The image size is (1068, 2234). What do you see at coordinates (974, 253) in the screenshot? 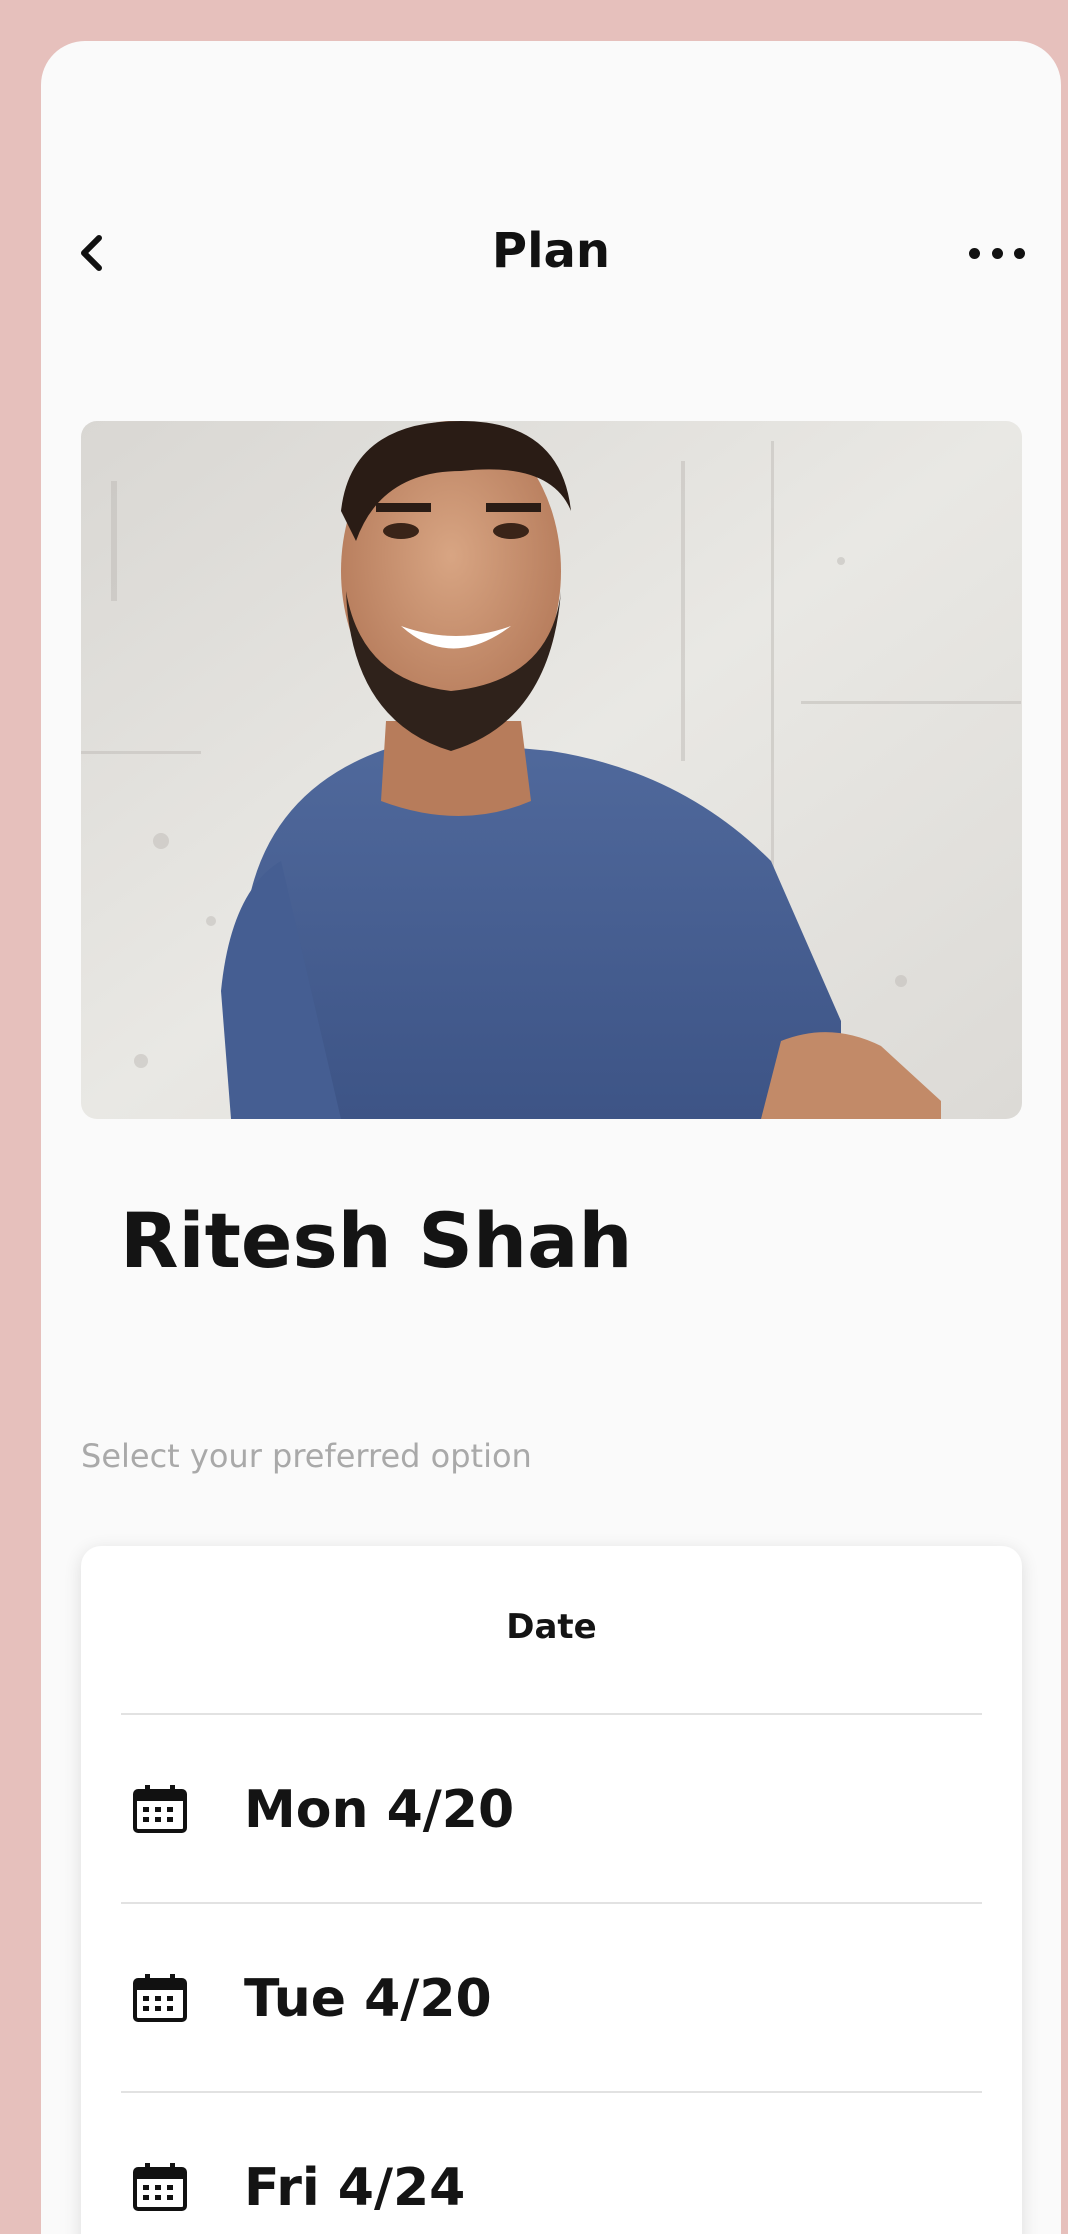
I see `more-horizontal-icon` at bounding box center [974, 253].